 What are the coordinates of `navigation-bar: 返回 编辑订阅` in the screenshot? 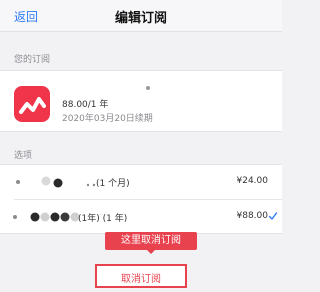 It's located at (141, 16).